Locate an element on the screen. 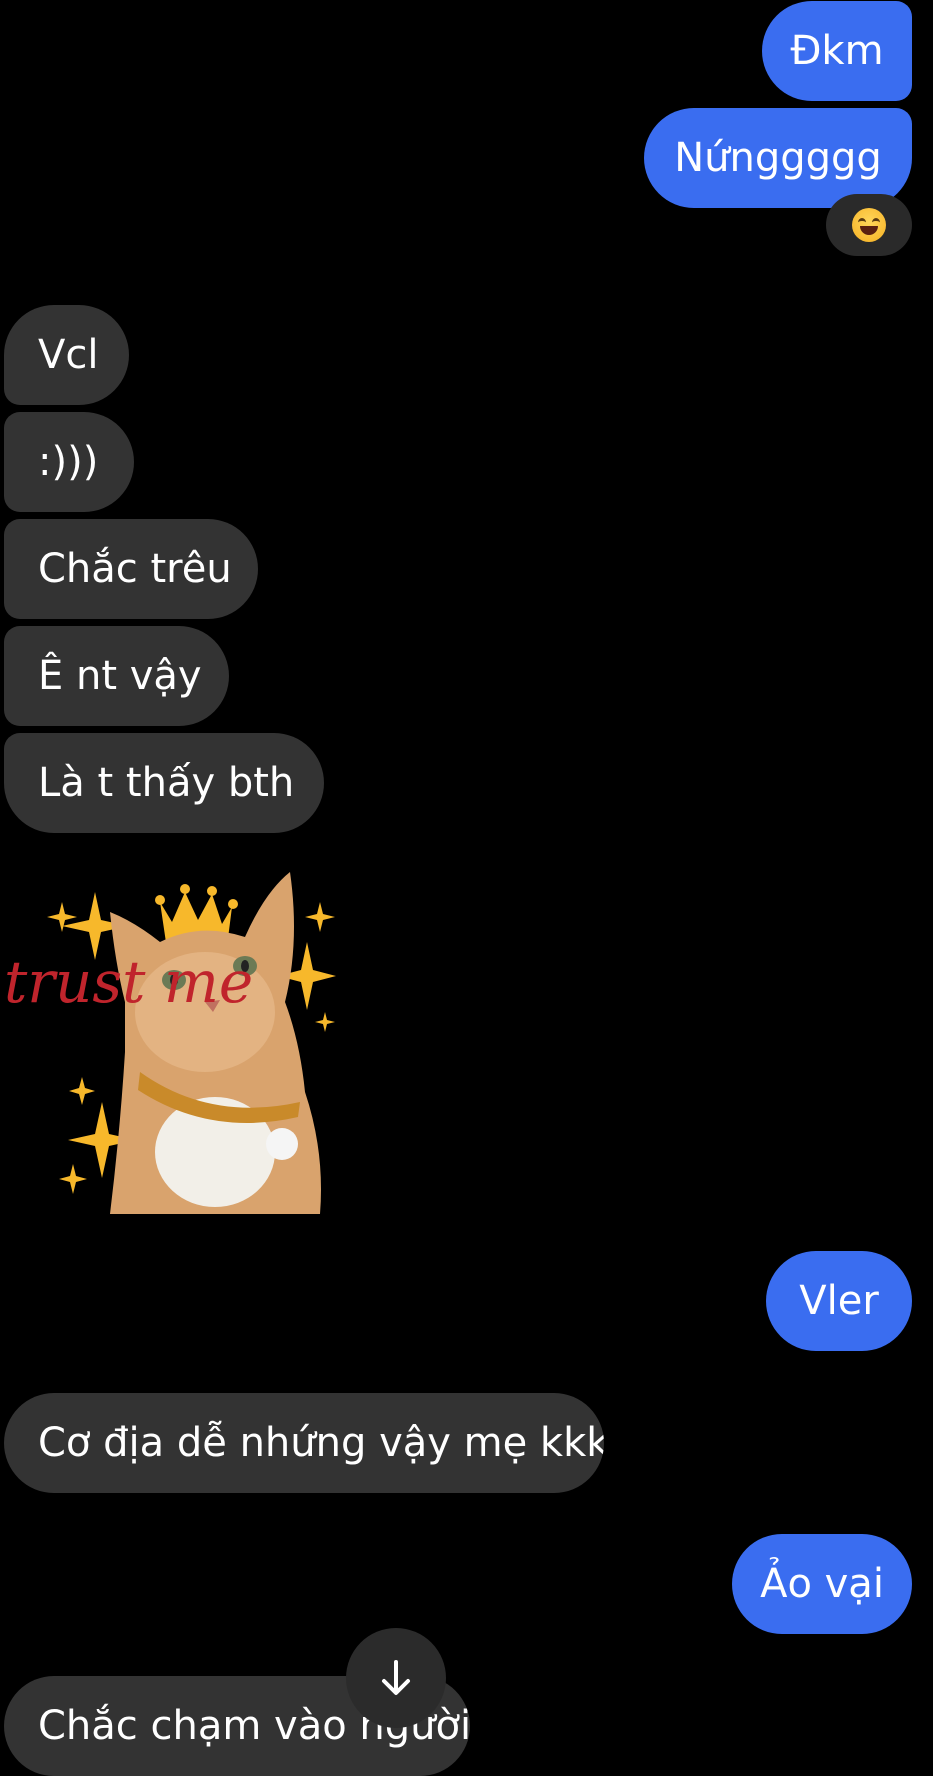  message-text: Vcl is located at coordinates (68, 355).